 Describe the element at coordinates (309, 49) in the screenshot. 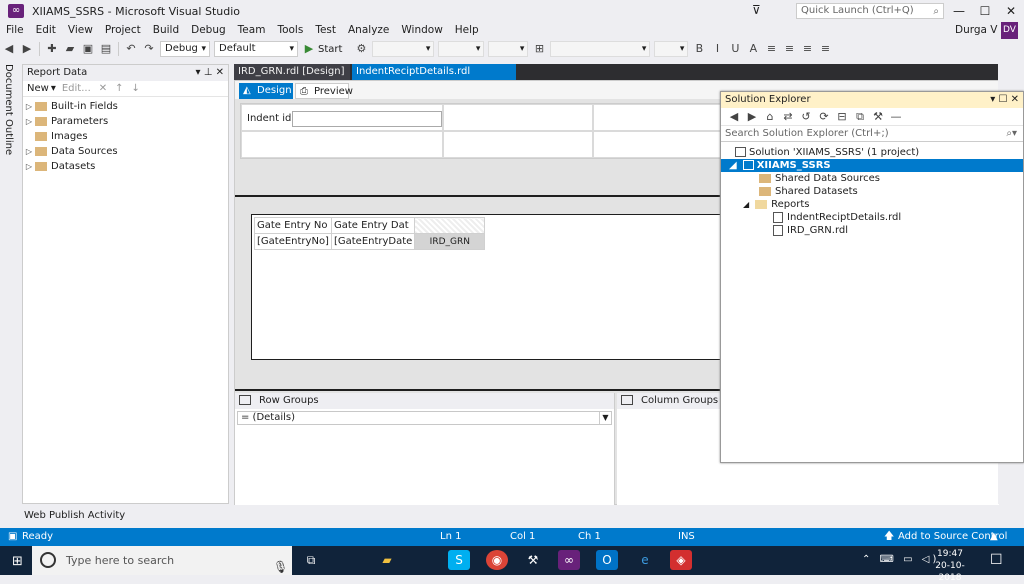

I see `start-icon: ▶` at that location.